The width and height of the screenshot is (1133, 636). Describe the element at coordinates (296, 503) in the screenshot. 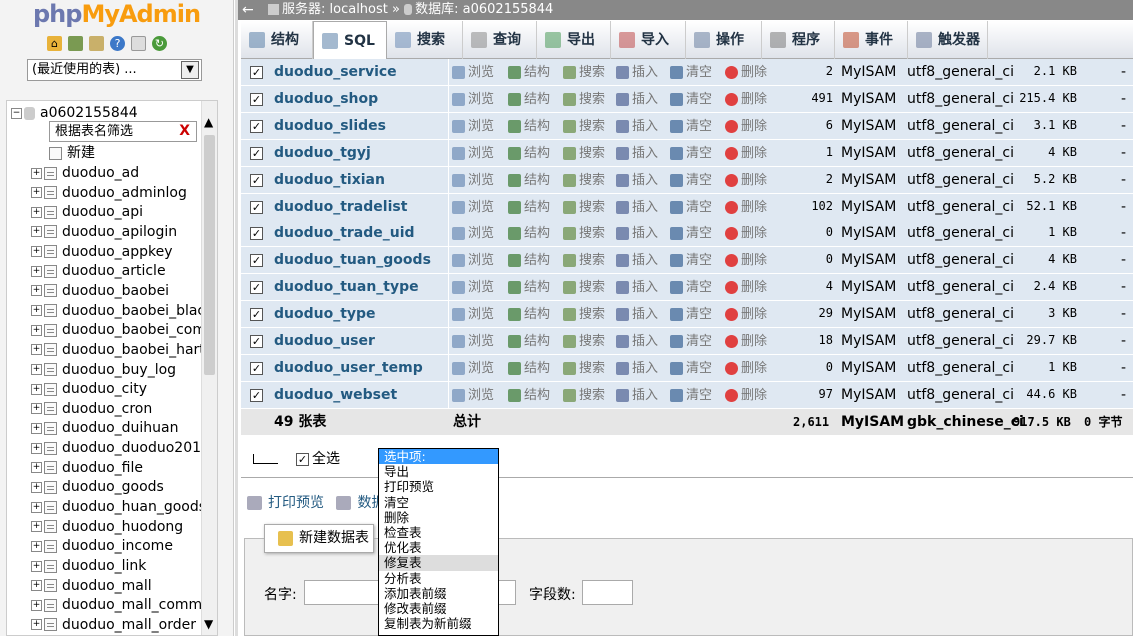

I see `print-preview-link: 打印预览` at that location.